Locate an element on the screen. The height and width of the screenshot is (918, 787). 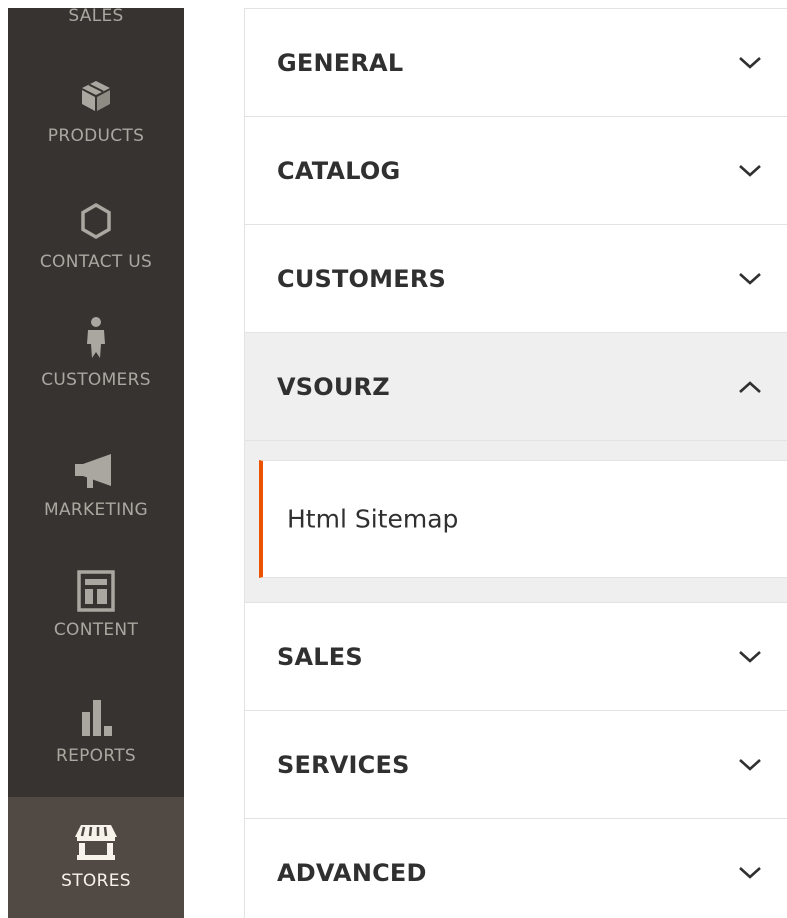
section-title: VSOURZ is located at coordinates (333, 386).